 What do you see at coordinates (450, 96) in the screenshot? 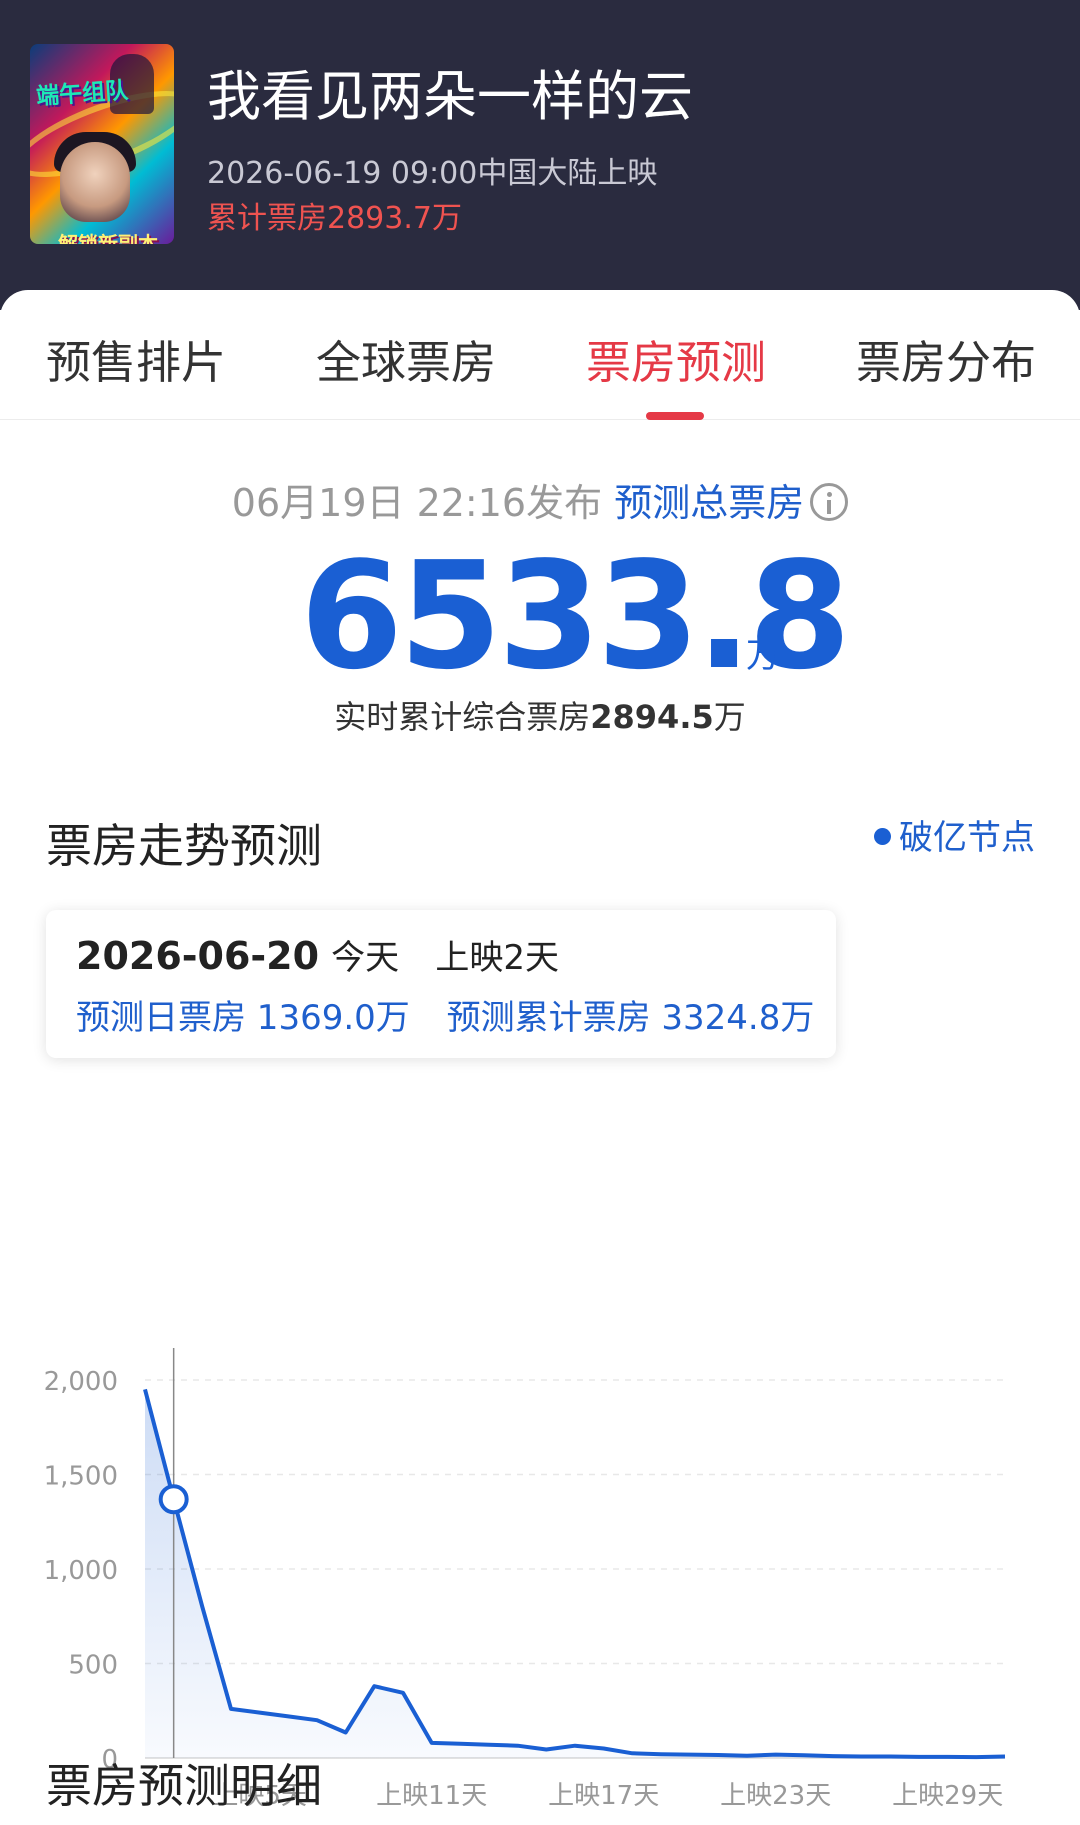
I see `movie-title: 我看见两朵一样的云` at bounding box center [450, 96].